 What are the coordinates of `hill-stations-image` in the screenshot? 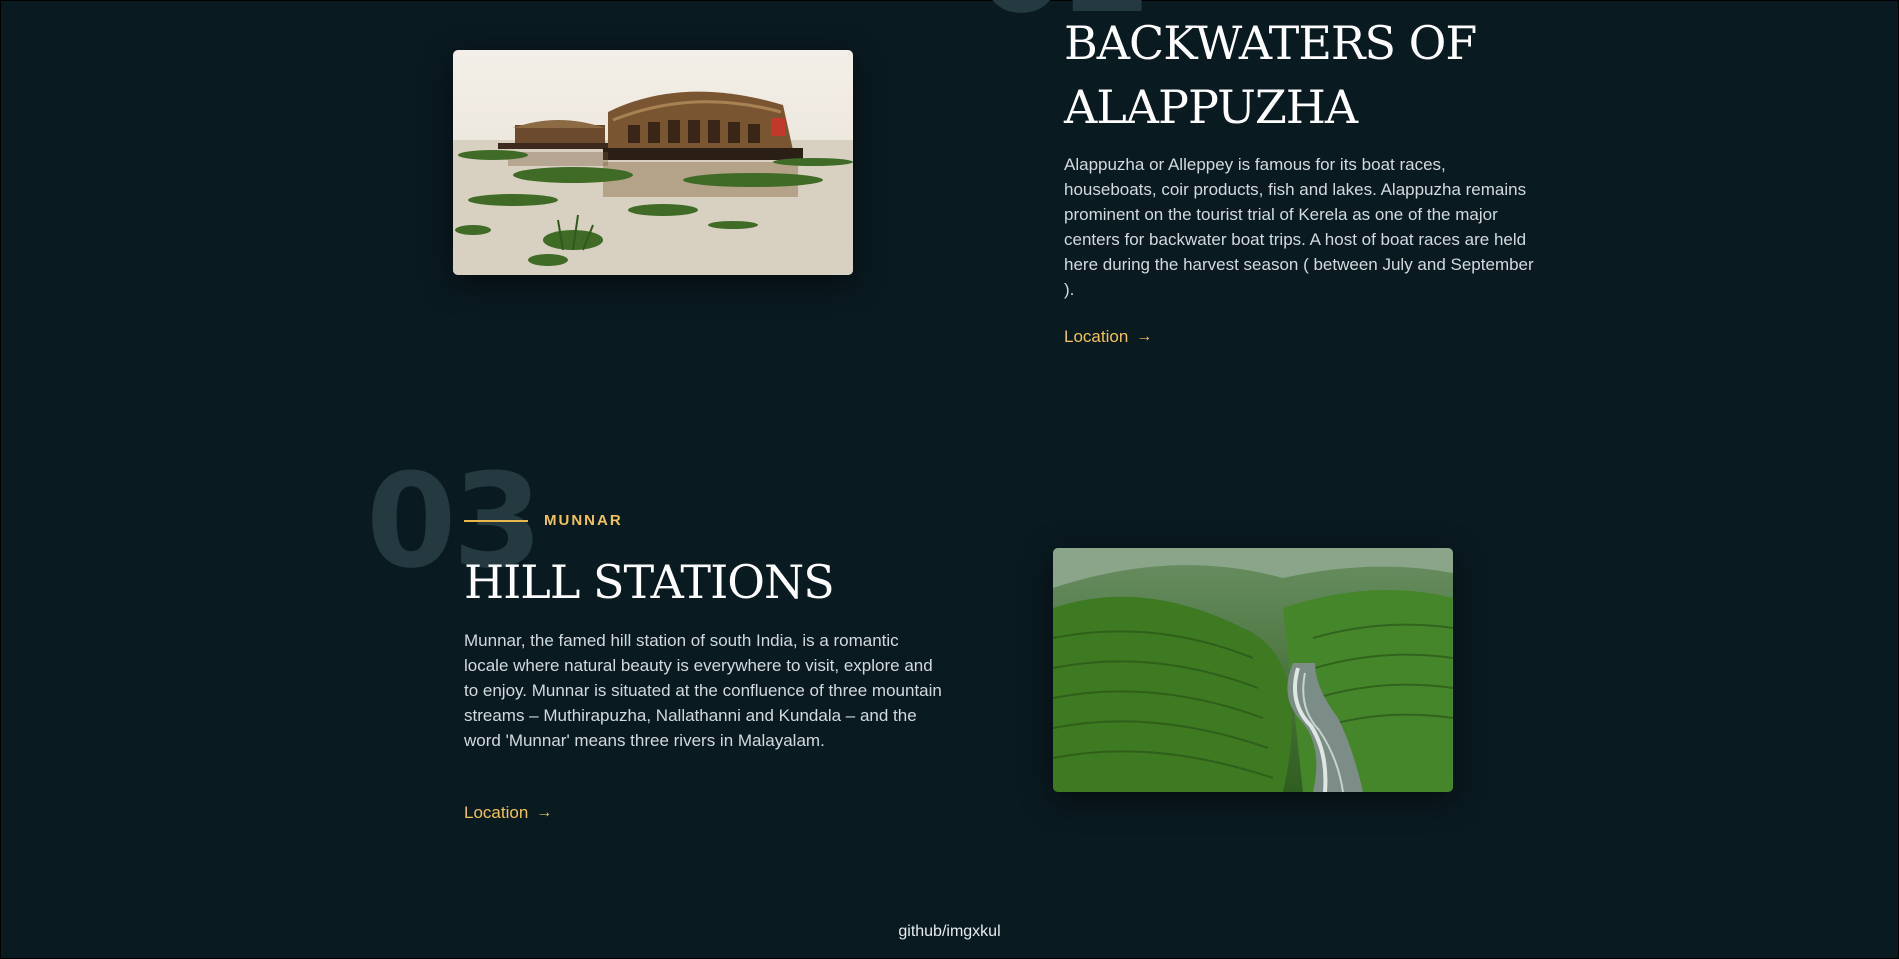 It's located at (1253, 670).